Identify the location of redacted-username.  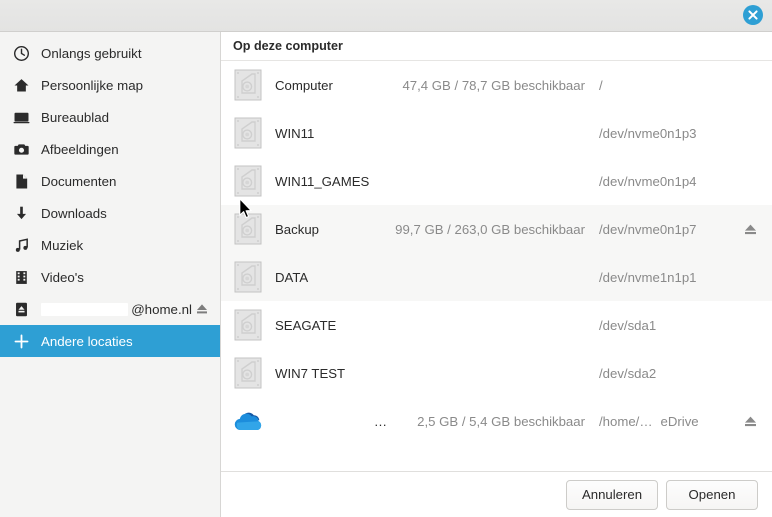
(85, 309).